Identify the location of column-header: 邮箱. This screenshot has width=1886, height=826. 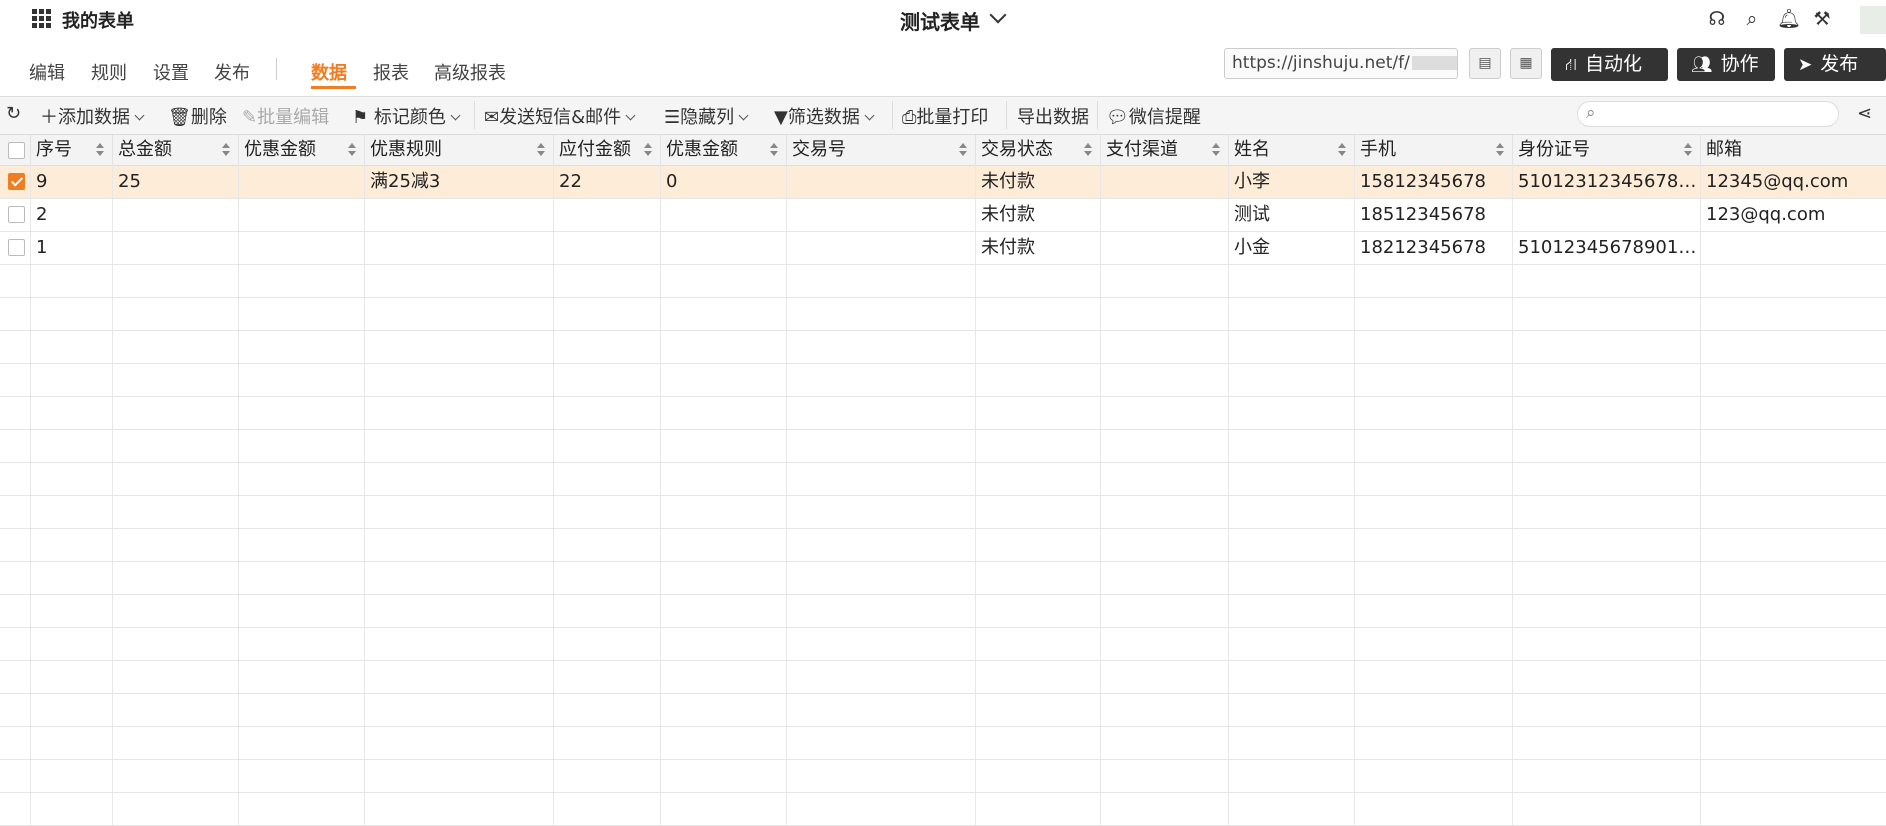
(1793, 151).